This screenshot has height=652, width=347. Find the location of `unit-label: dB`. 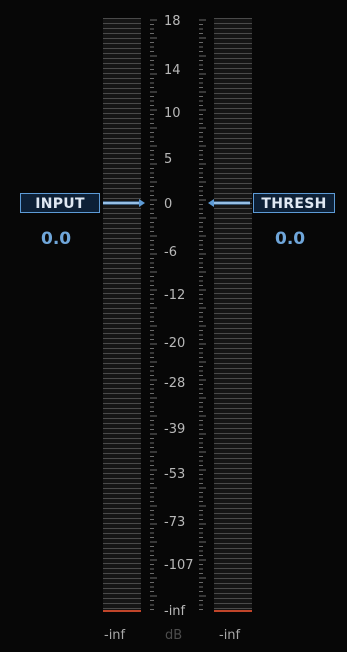

unit-label: dB is located at coordinates (174, 635).